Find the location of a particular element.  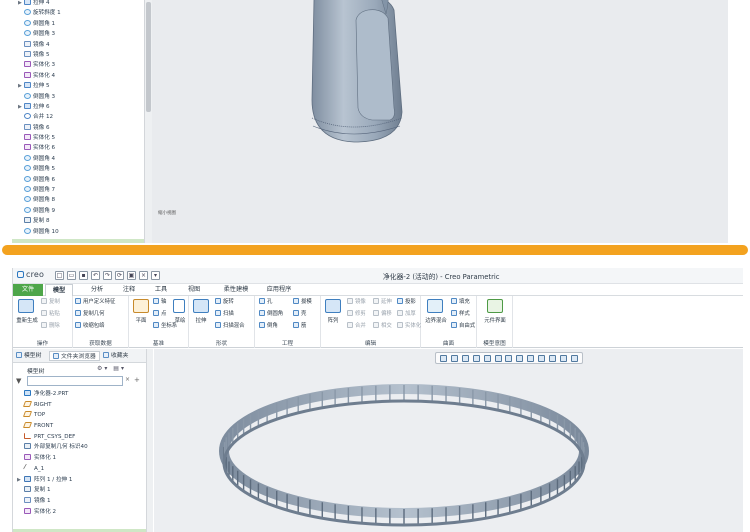

shrinkwrap-button: 收缩包络 is located at coordinates (90, 326).